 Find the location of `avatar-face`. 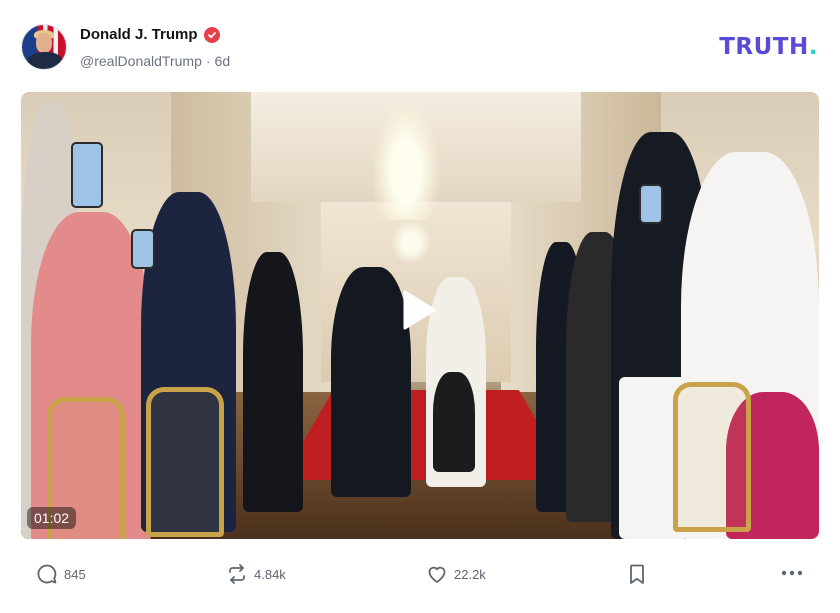

avatar-face is located at coordinates (44, 43).